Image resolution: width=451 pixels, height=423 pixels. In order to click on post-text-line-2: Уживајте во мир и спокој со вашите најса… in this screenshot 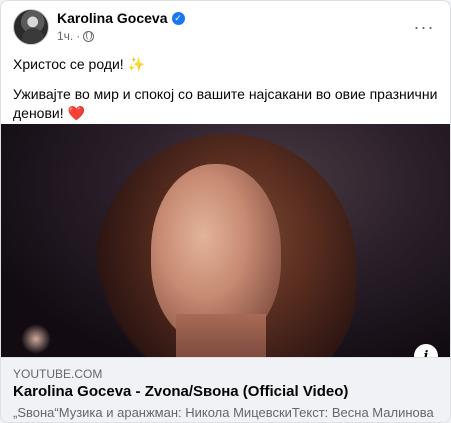, I will do `click(225, 104)`.